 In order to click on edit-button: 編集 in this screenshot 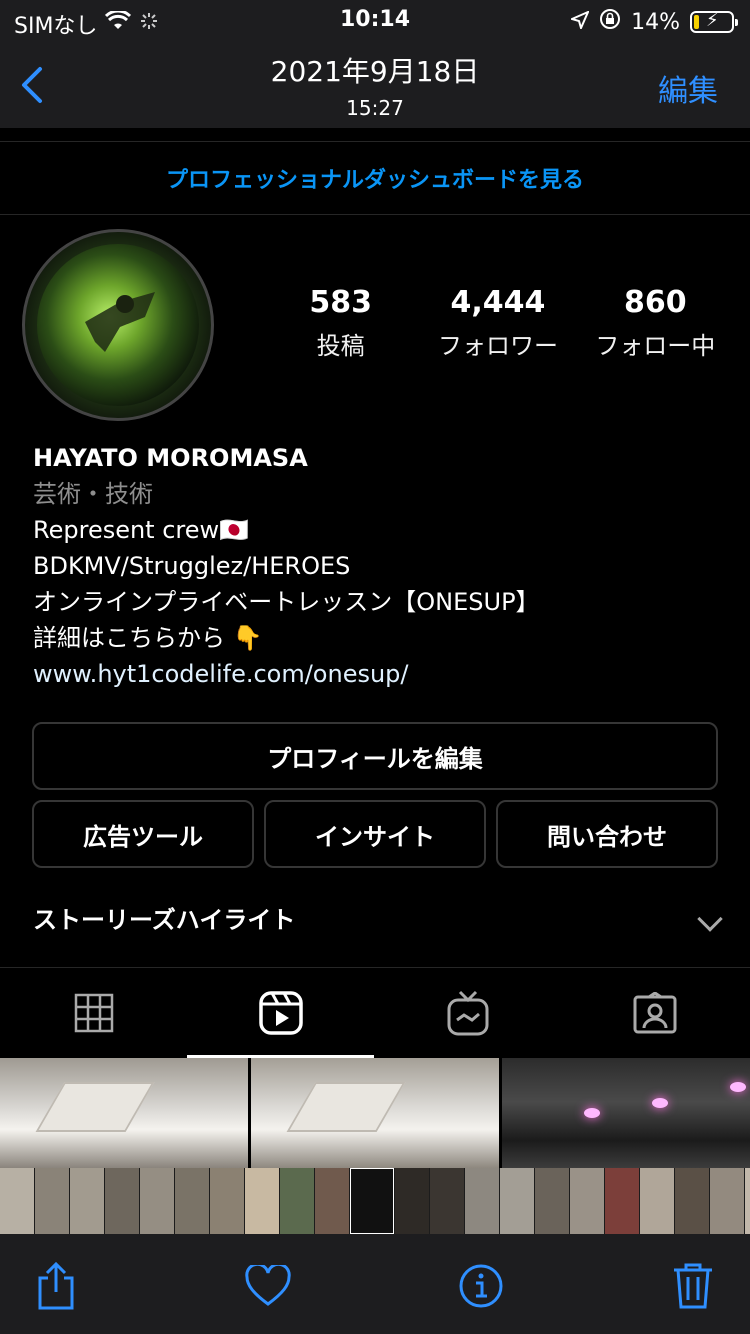, I will do `click(688, 88)`.